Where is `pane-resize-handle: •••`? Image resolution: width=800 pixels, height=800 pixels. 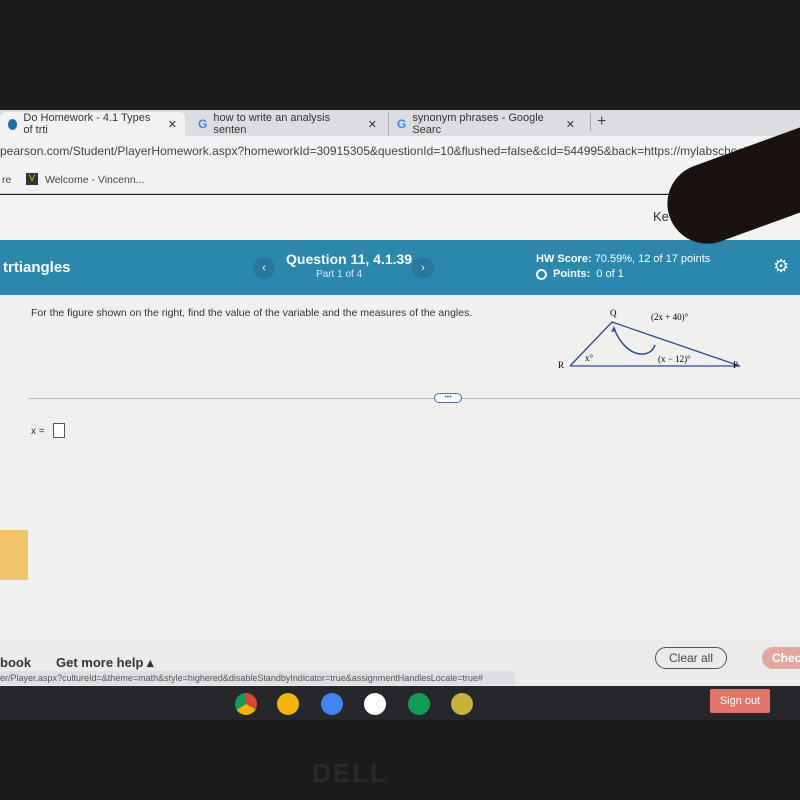 pane-resize-handle: ••• is located at coordinates (448, 398).